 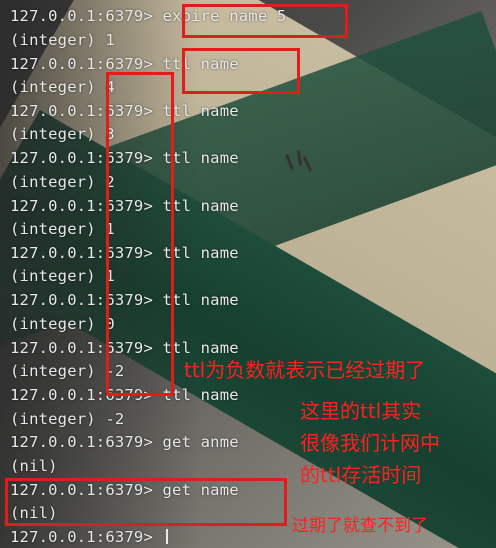 I want to click on highlight-box-first-ttl, so click(x=241, y=71).